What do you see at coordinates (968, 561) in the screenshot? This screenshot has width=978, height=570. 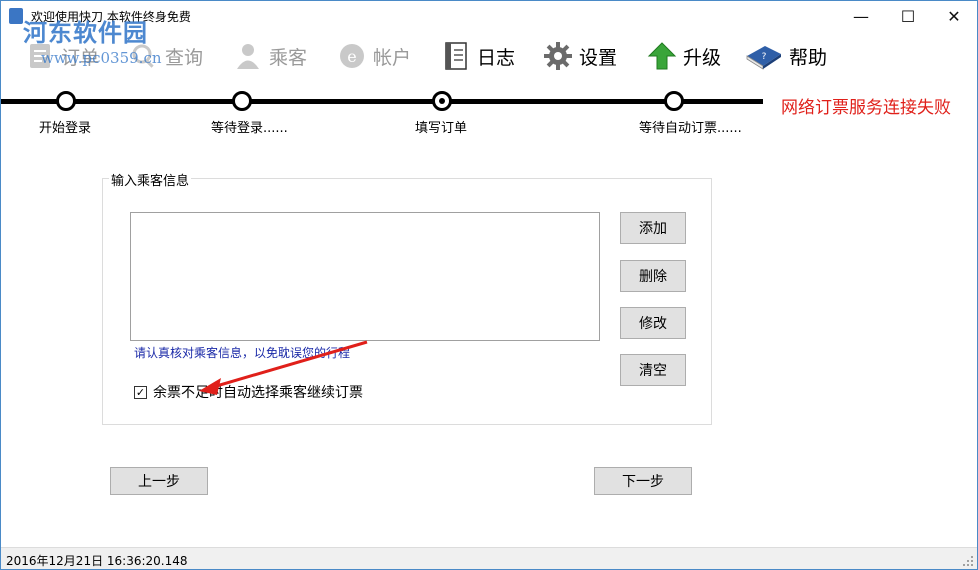 I see `resize-grip` at bounding box center [968, 561].